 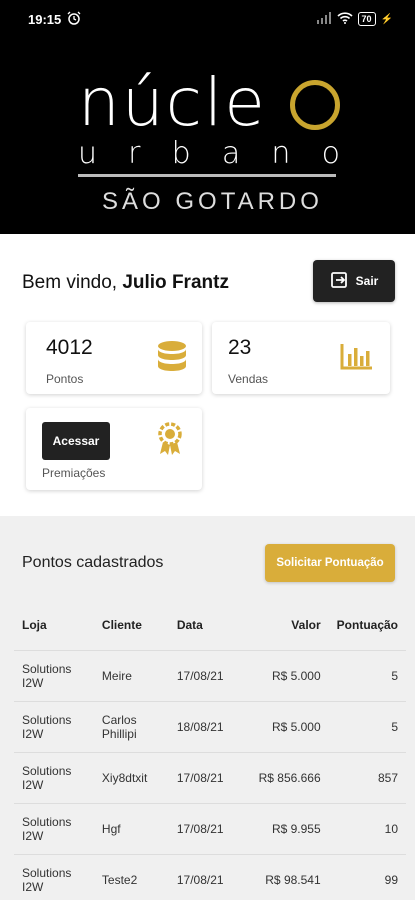 What do you see at coordinates (248, 379) in the screenshot?
I see `sales-label: Vendas` at bounding box center [248, 379].